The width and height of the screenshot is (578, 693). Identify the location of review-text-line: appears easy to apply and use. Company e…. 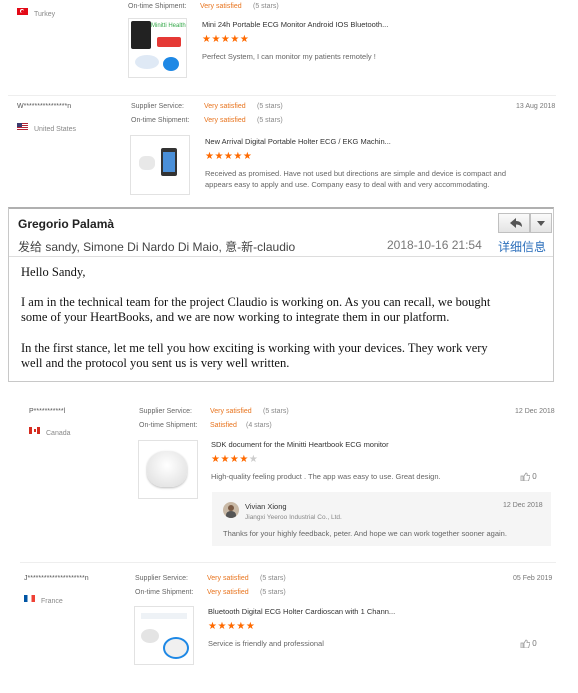
(347, 184).